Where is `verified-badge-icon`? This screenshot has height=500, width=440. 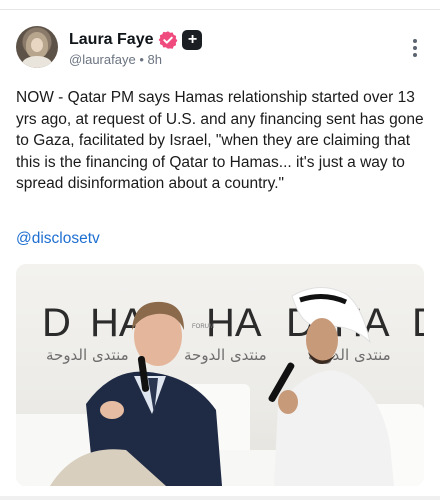
verified-badge-icon is located at coordinates (168, 40).